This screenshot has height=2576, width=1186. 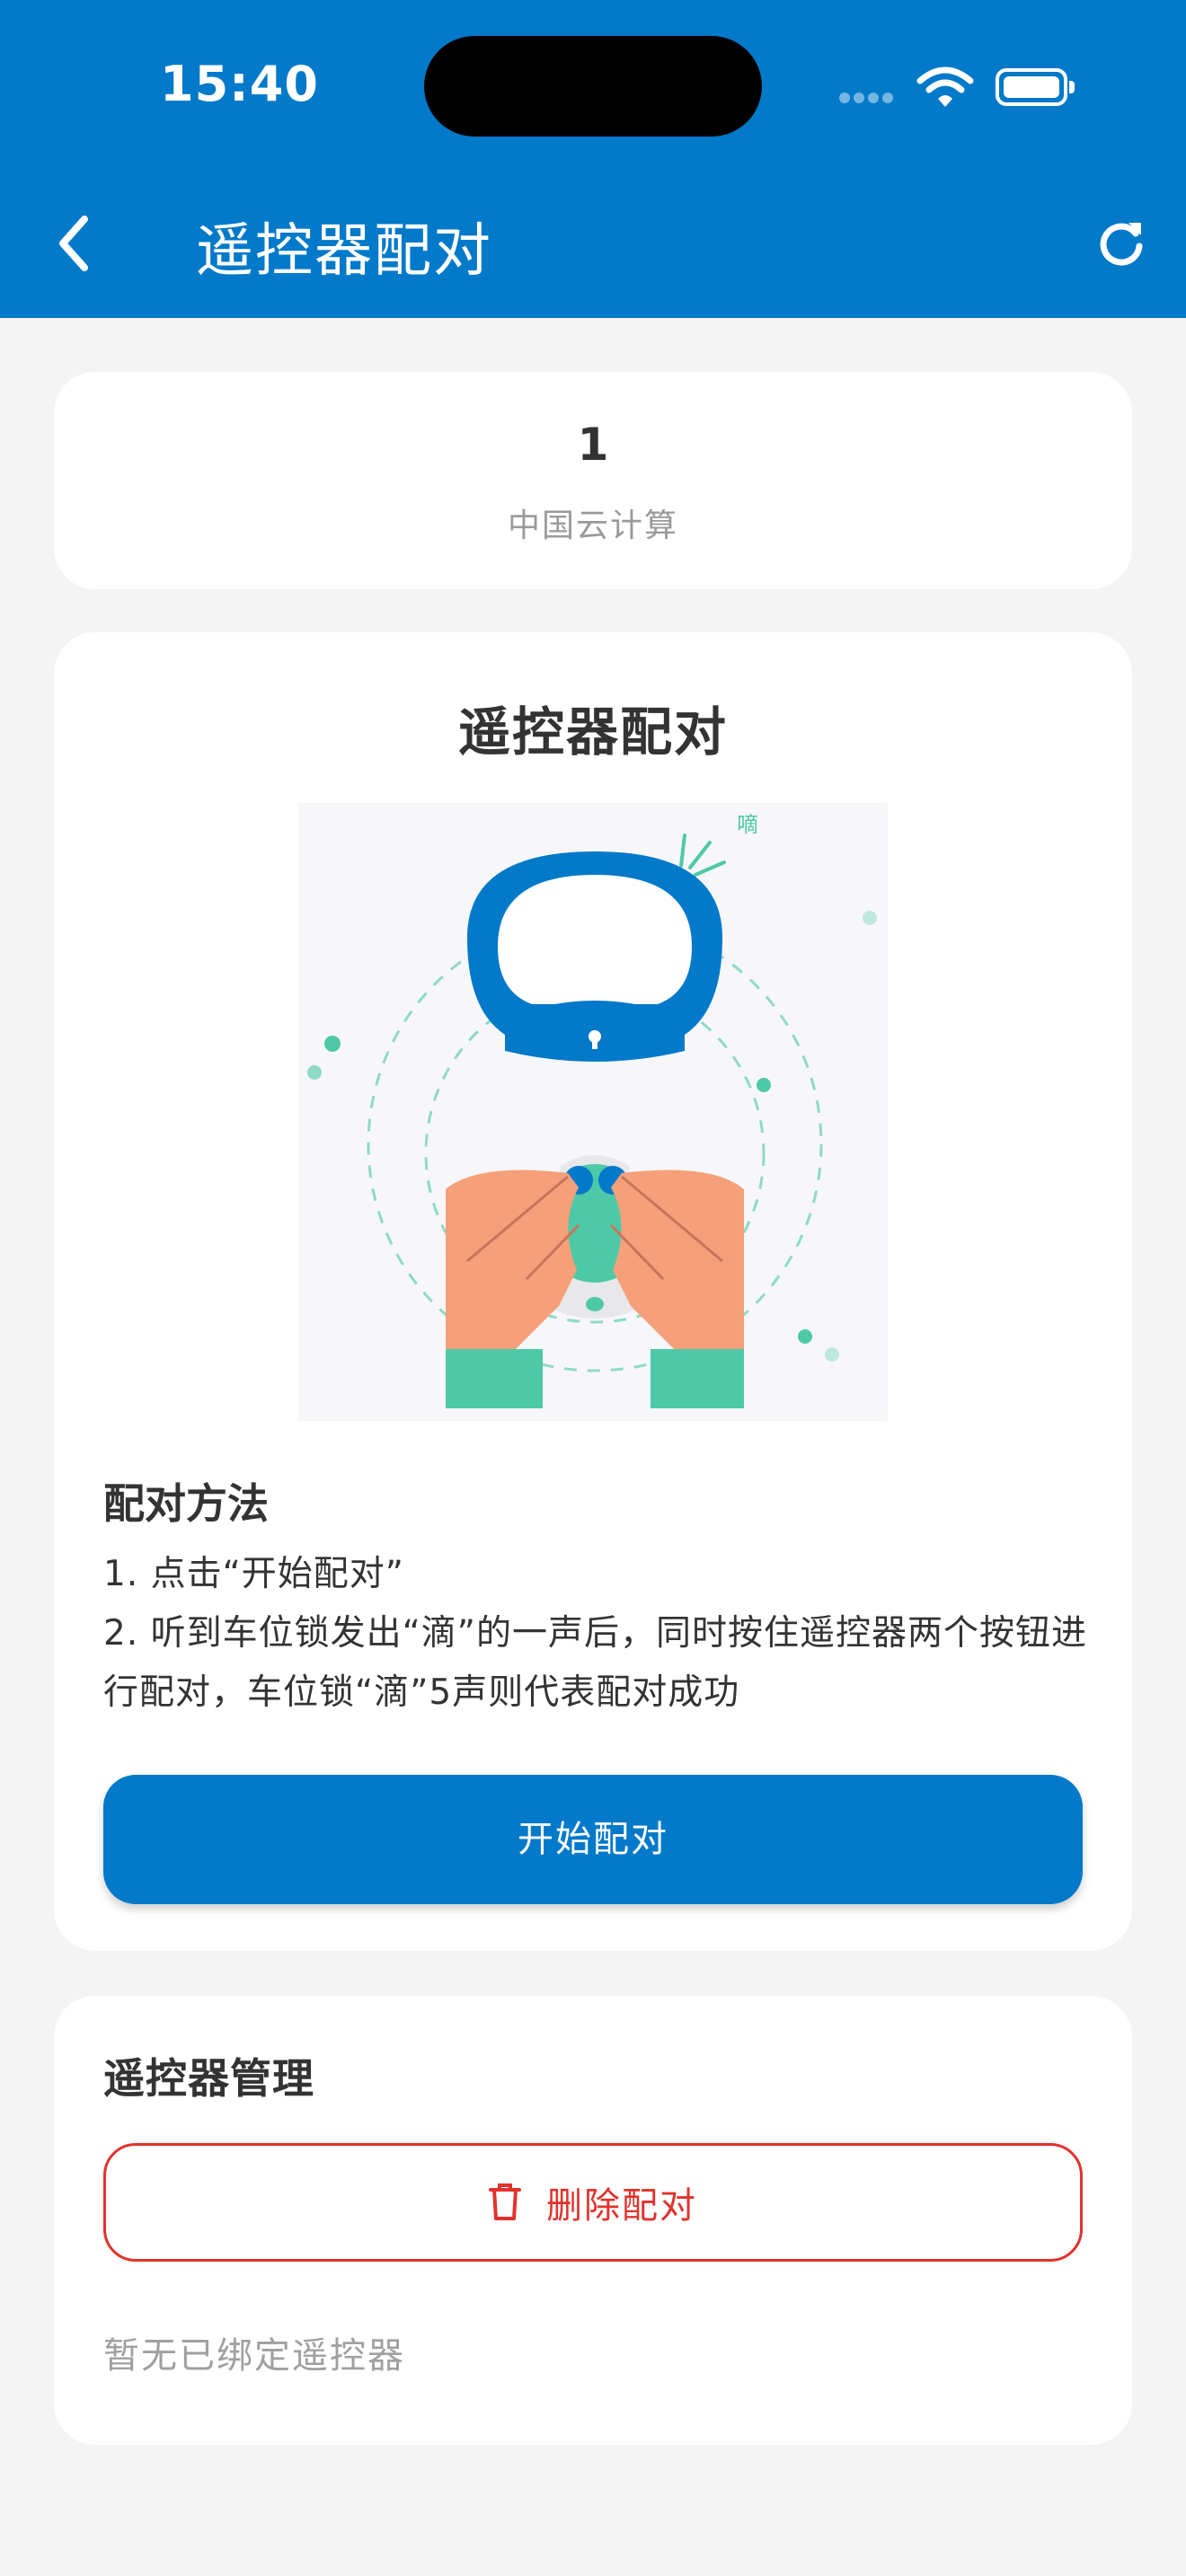 What do you see at coordinates (593, 480) in the screenshot?
I see `info-card: 1 中国云计算` at bounding box center [593, 480].